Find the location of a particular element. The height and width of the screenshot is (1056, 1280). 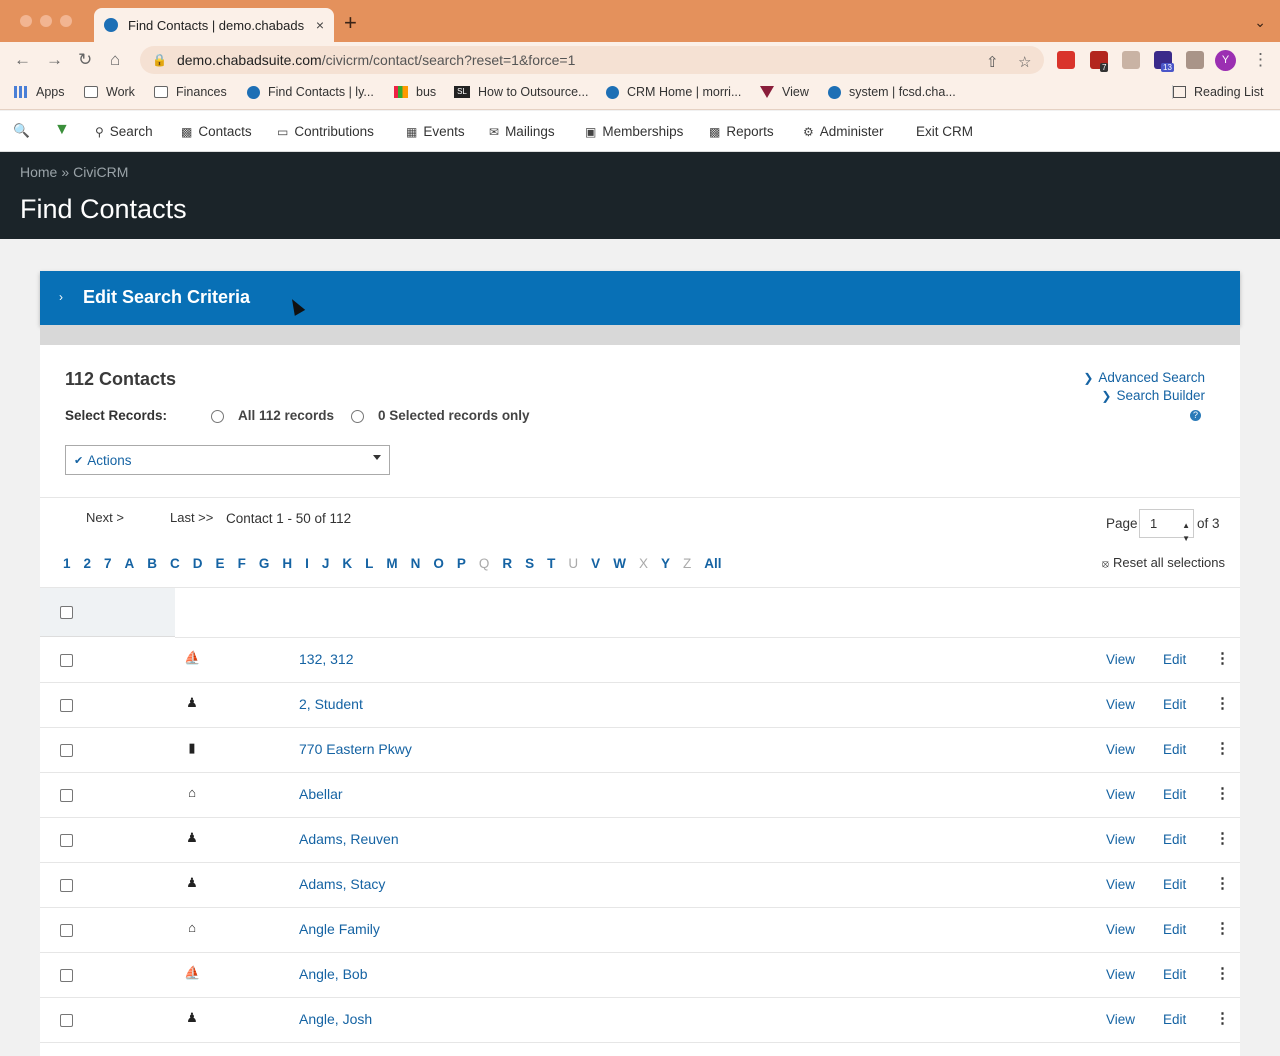

browser-tab: Find Contacts | demo.chabads × is located at coordinates (214, 25).